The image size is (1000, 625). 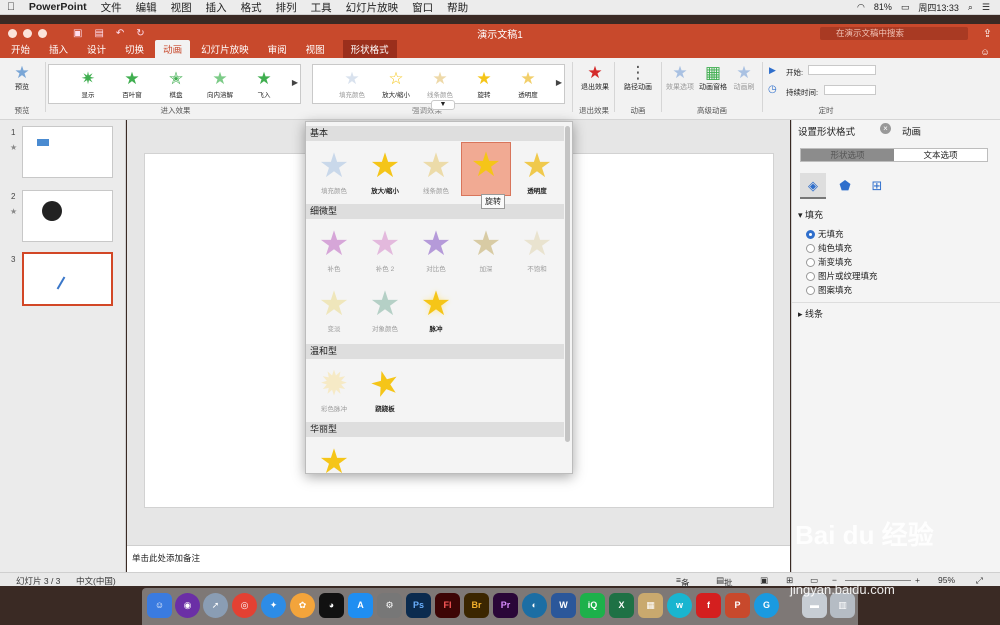 I want to click on text-options-tab: 文本选项, so click(x=940, y=155).